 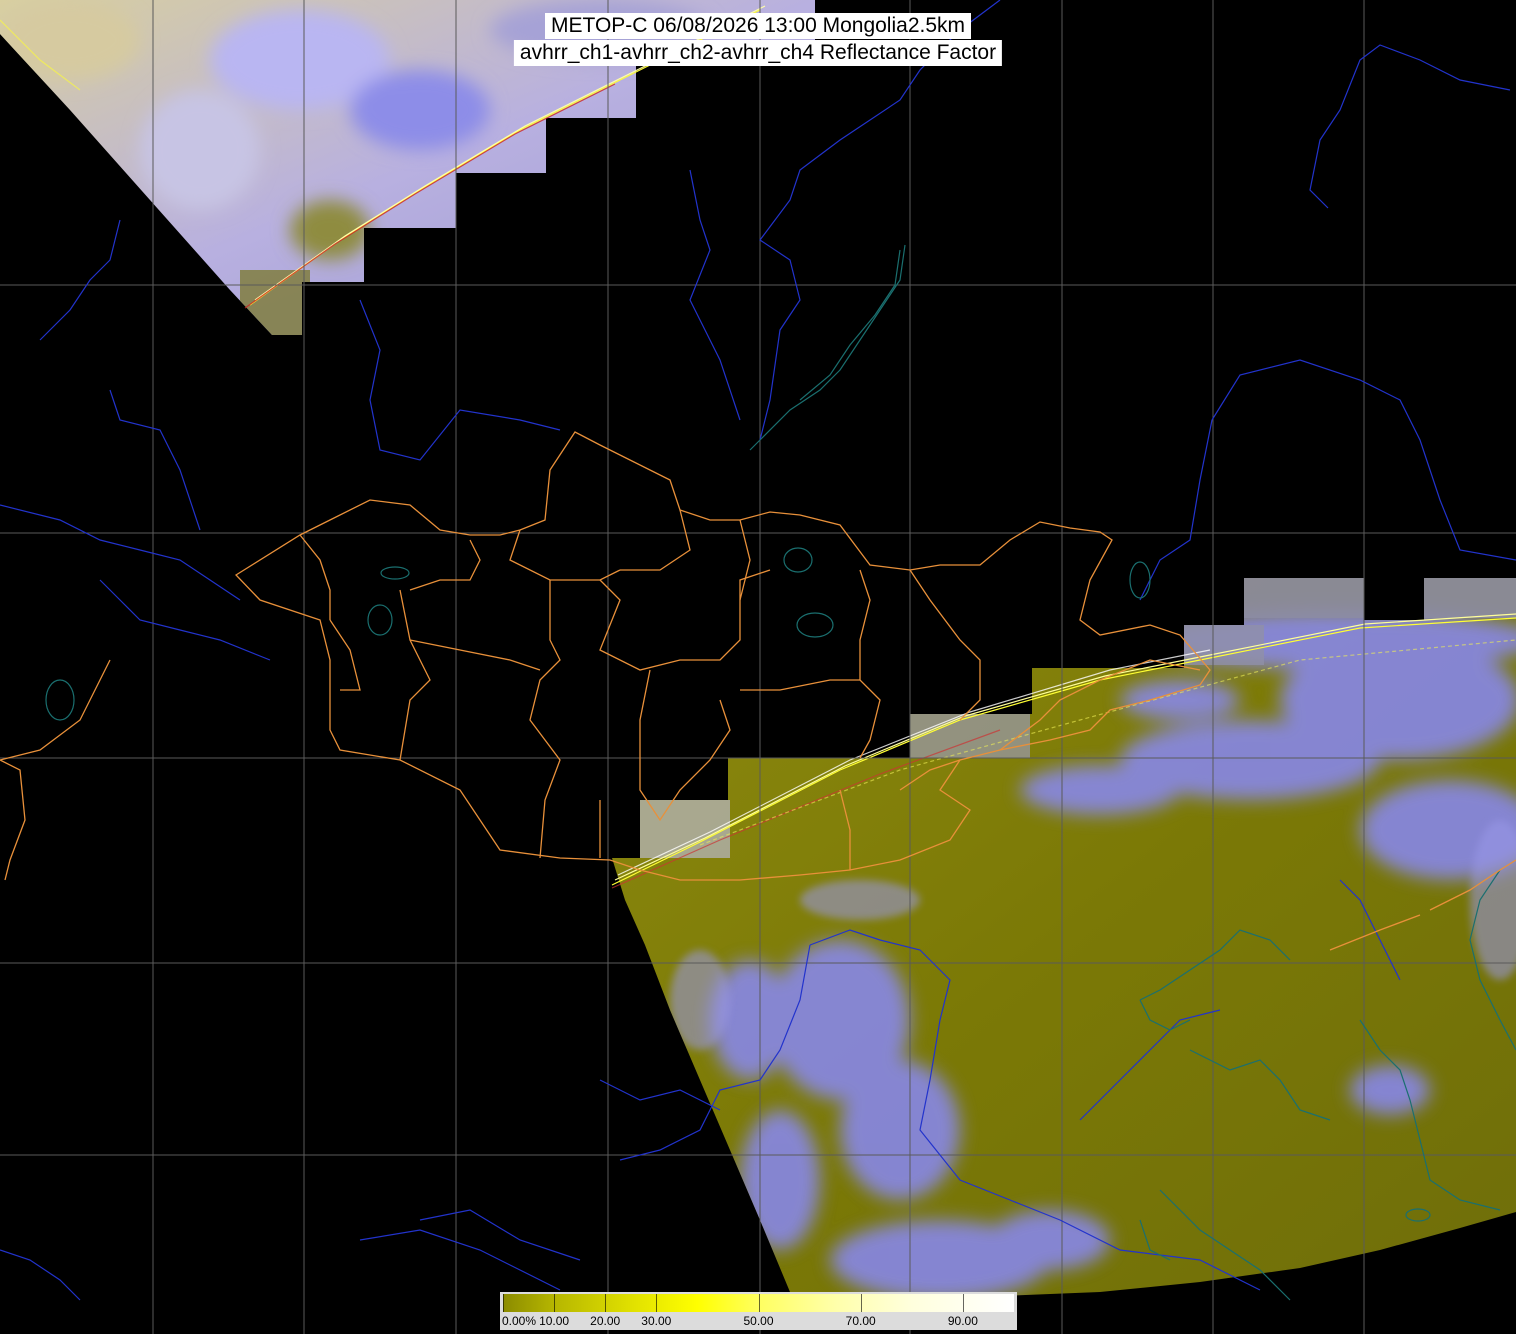 What do you see at coordinates (605, 1321) in the screenshot?
I see `colorbar-tick-label: 20.00` at bounding box center [605, 1321].